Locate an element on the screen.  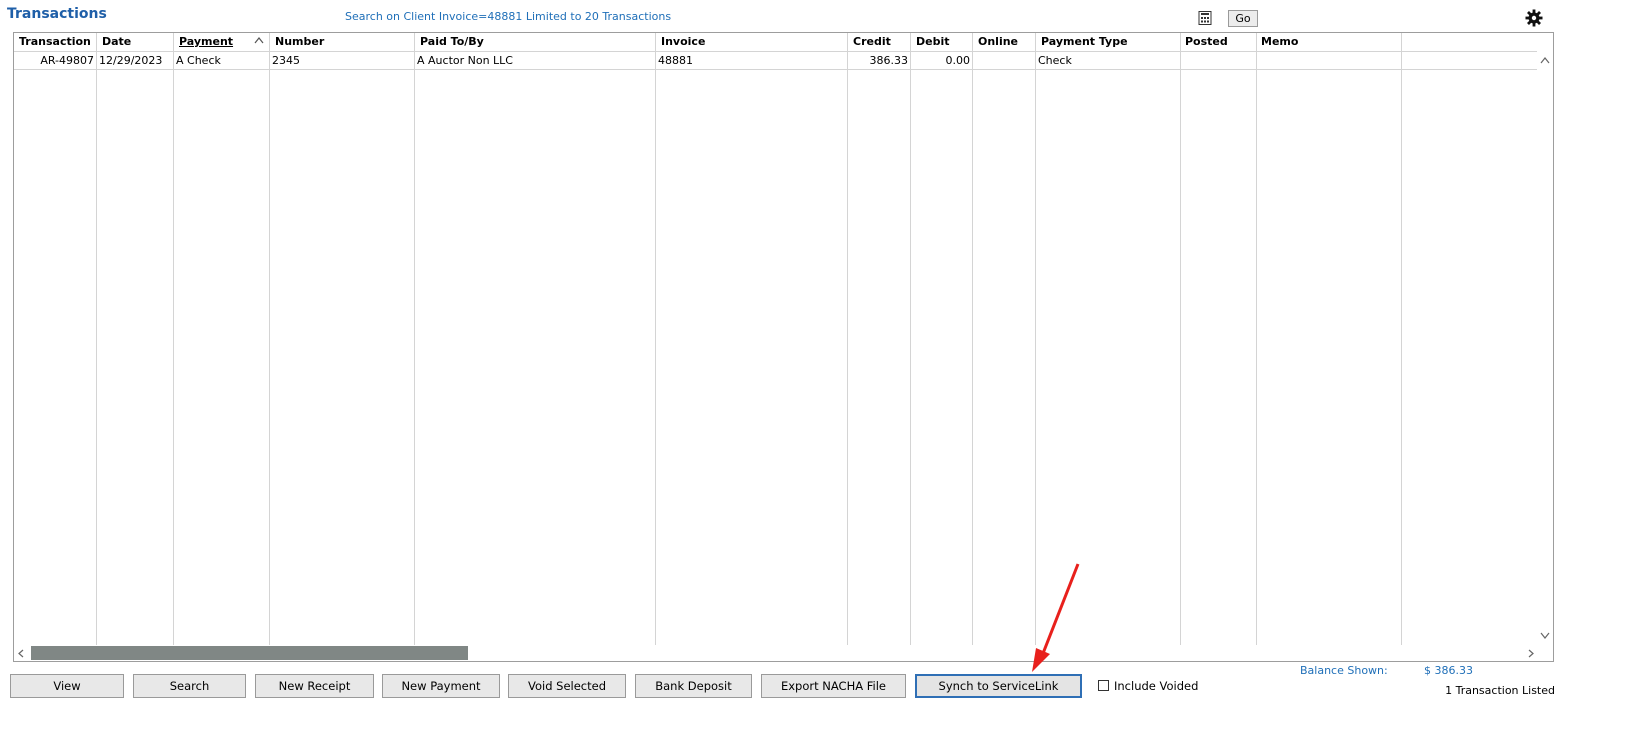
void-selected-button: Void Selected is located at coordinates (567, 686).